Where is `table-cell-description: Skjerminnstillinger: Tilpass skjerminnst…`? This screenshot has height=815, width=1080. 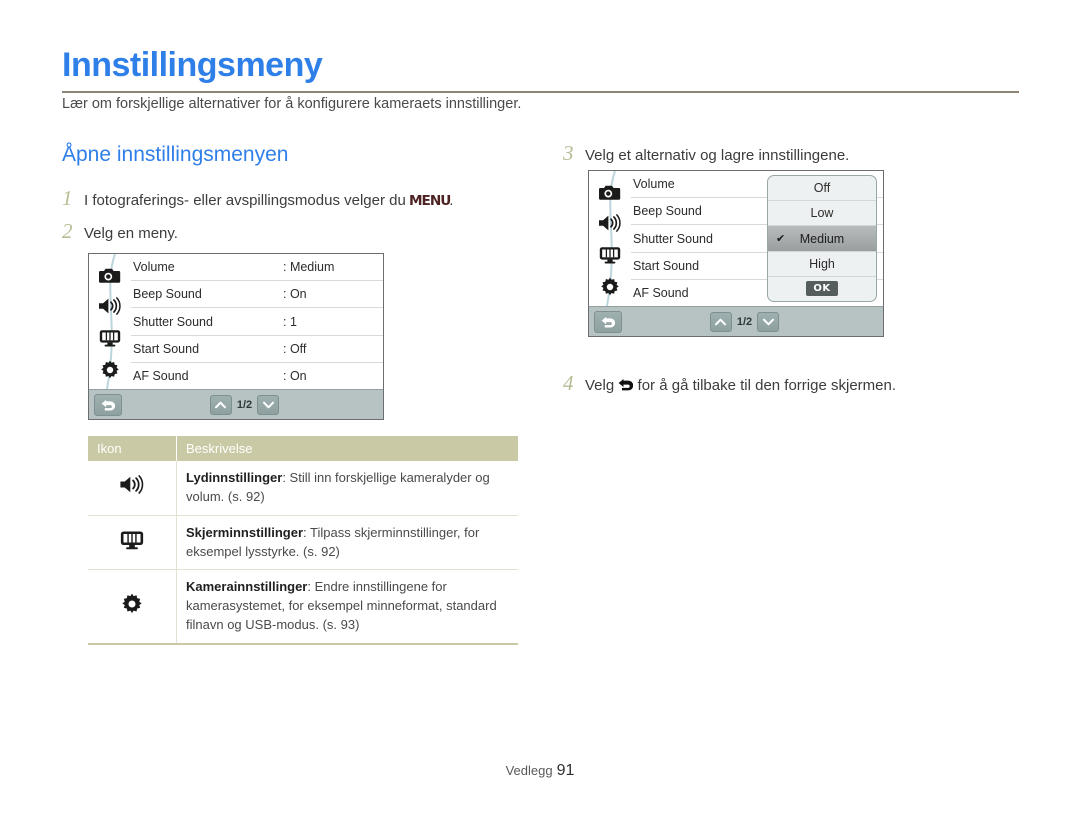 table-cell-description: Skjerminnstillinger: Tilpass skjerminnst… is located at coordinates (347, 543).